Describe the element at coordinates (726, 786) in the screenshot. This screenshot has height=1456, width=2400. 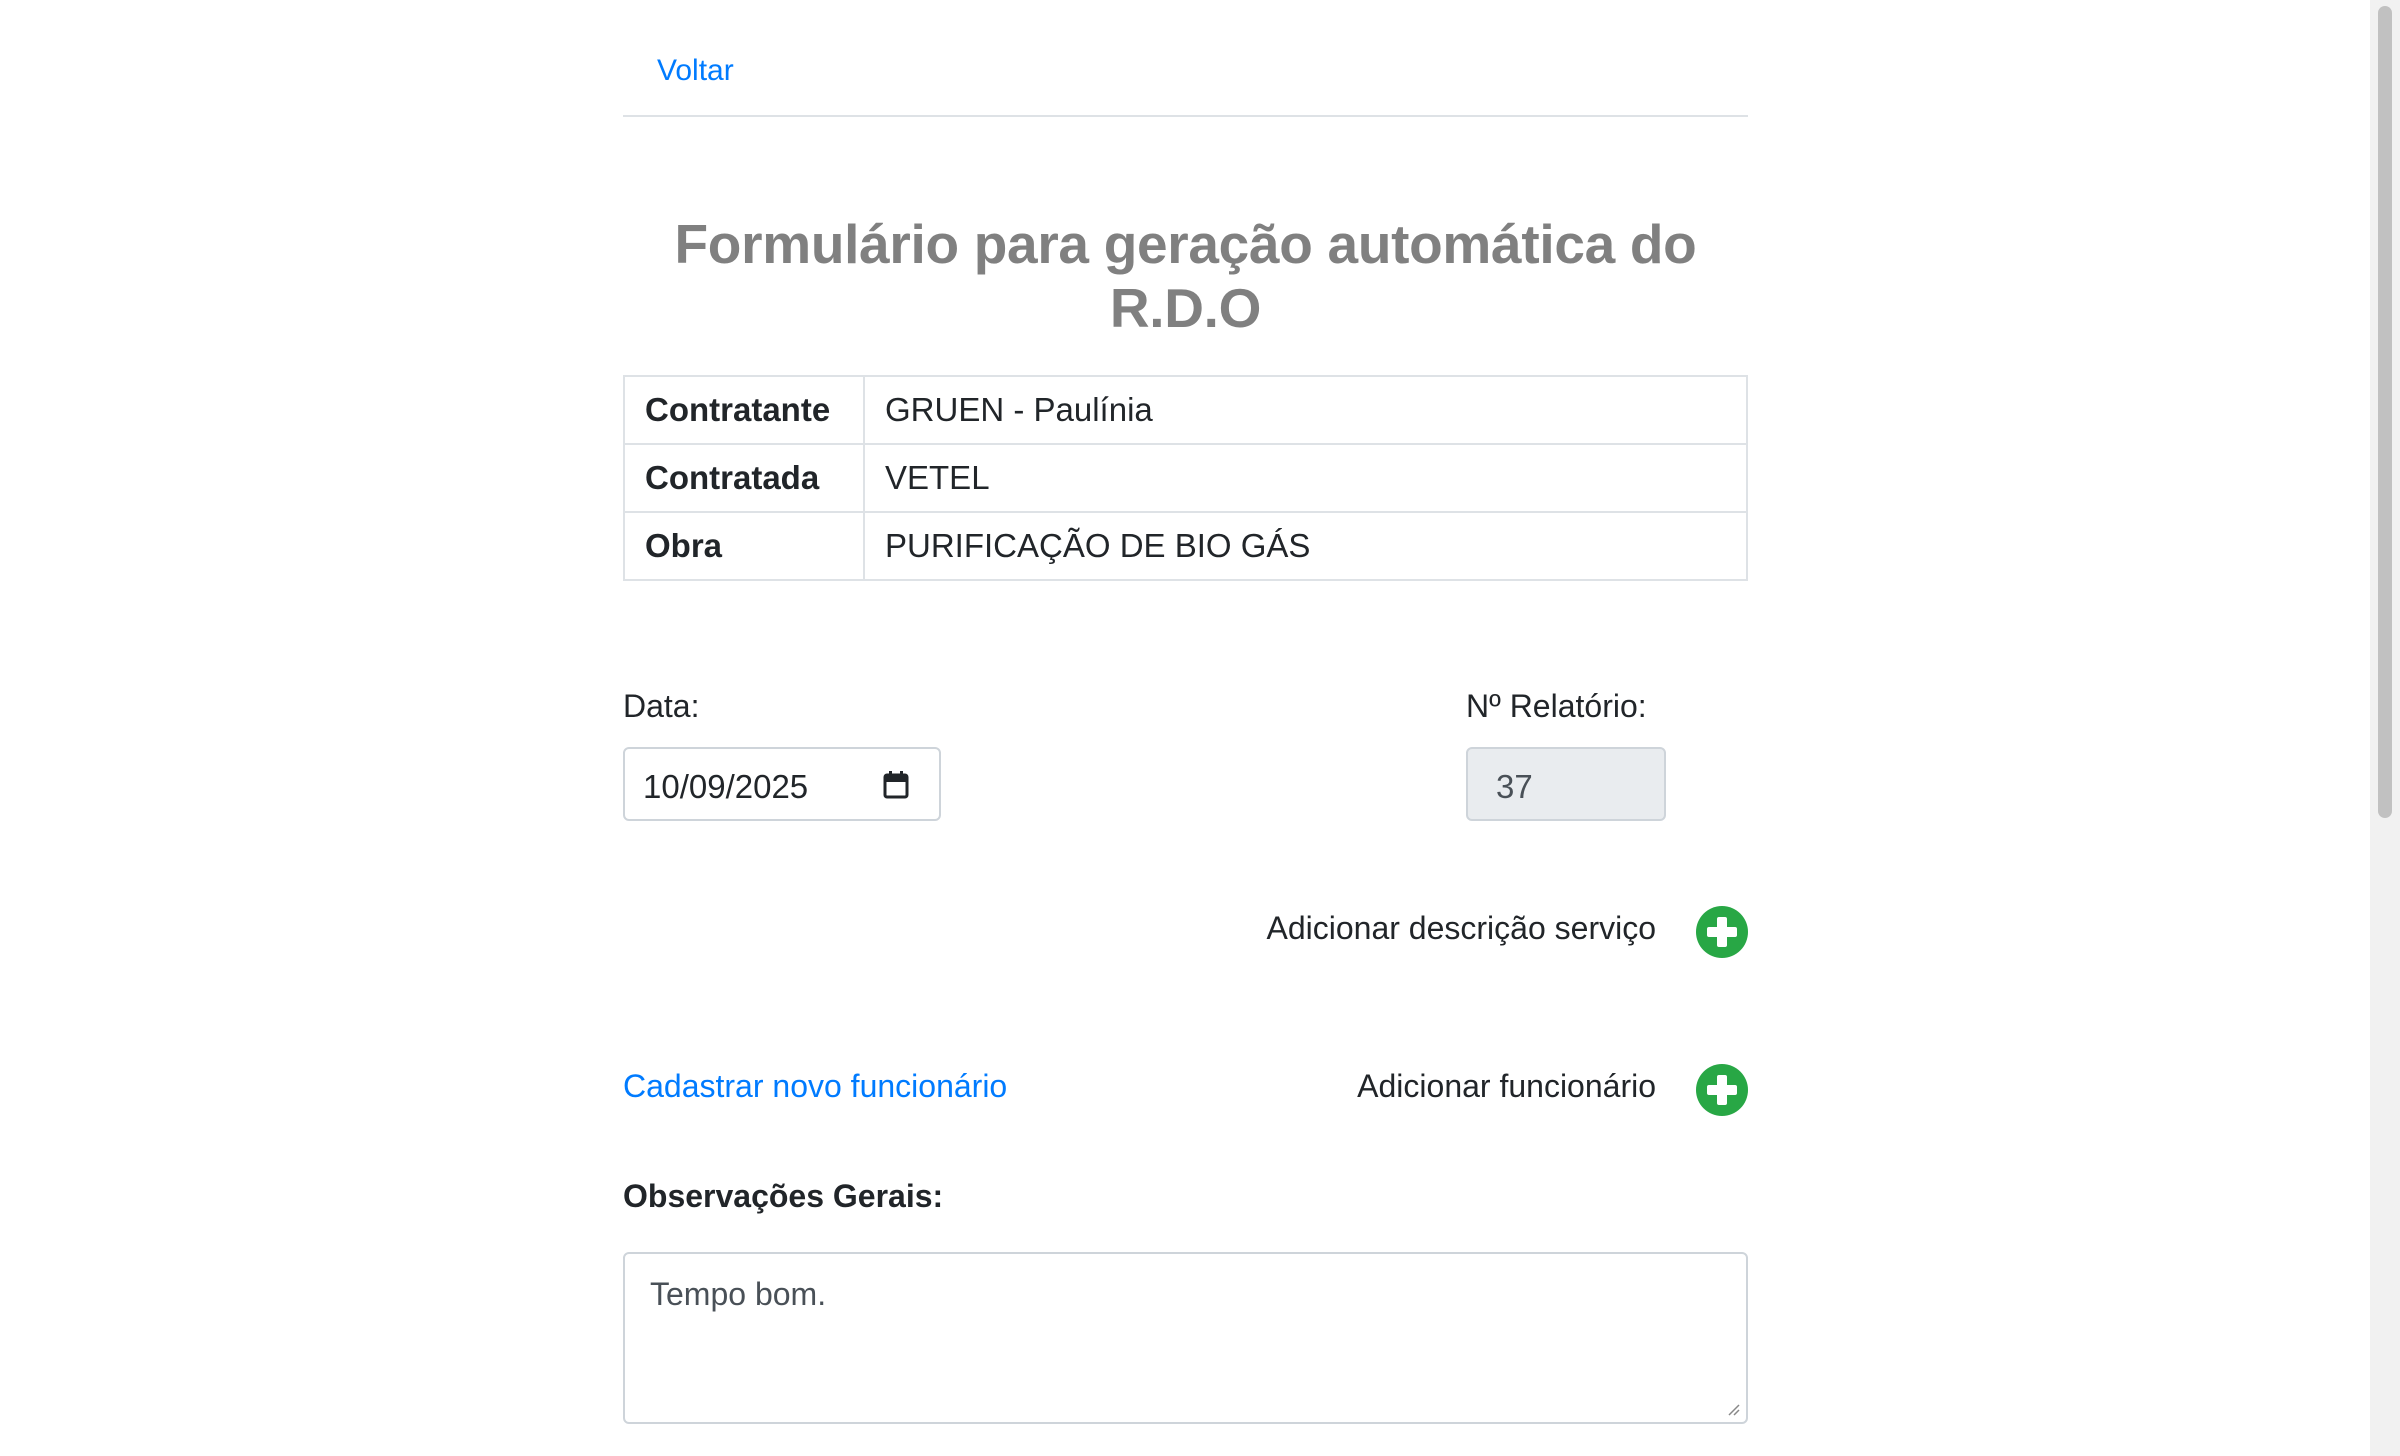
I see `date-value: 10/09/2025` at that location.